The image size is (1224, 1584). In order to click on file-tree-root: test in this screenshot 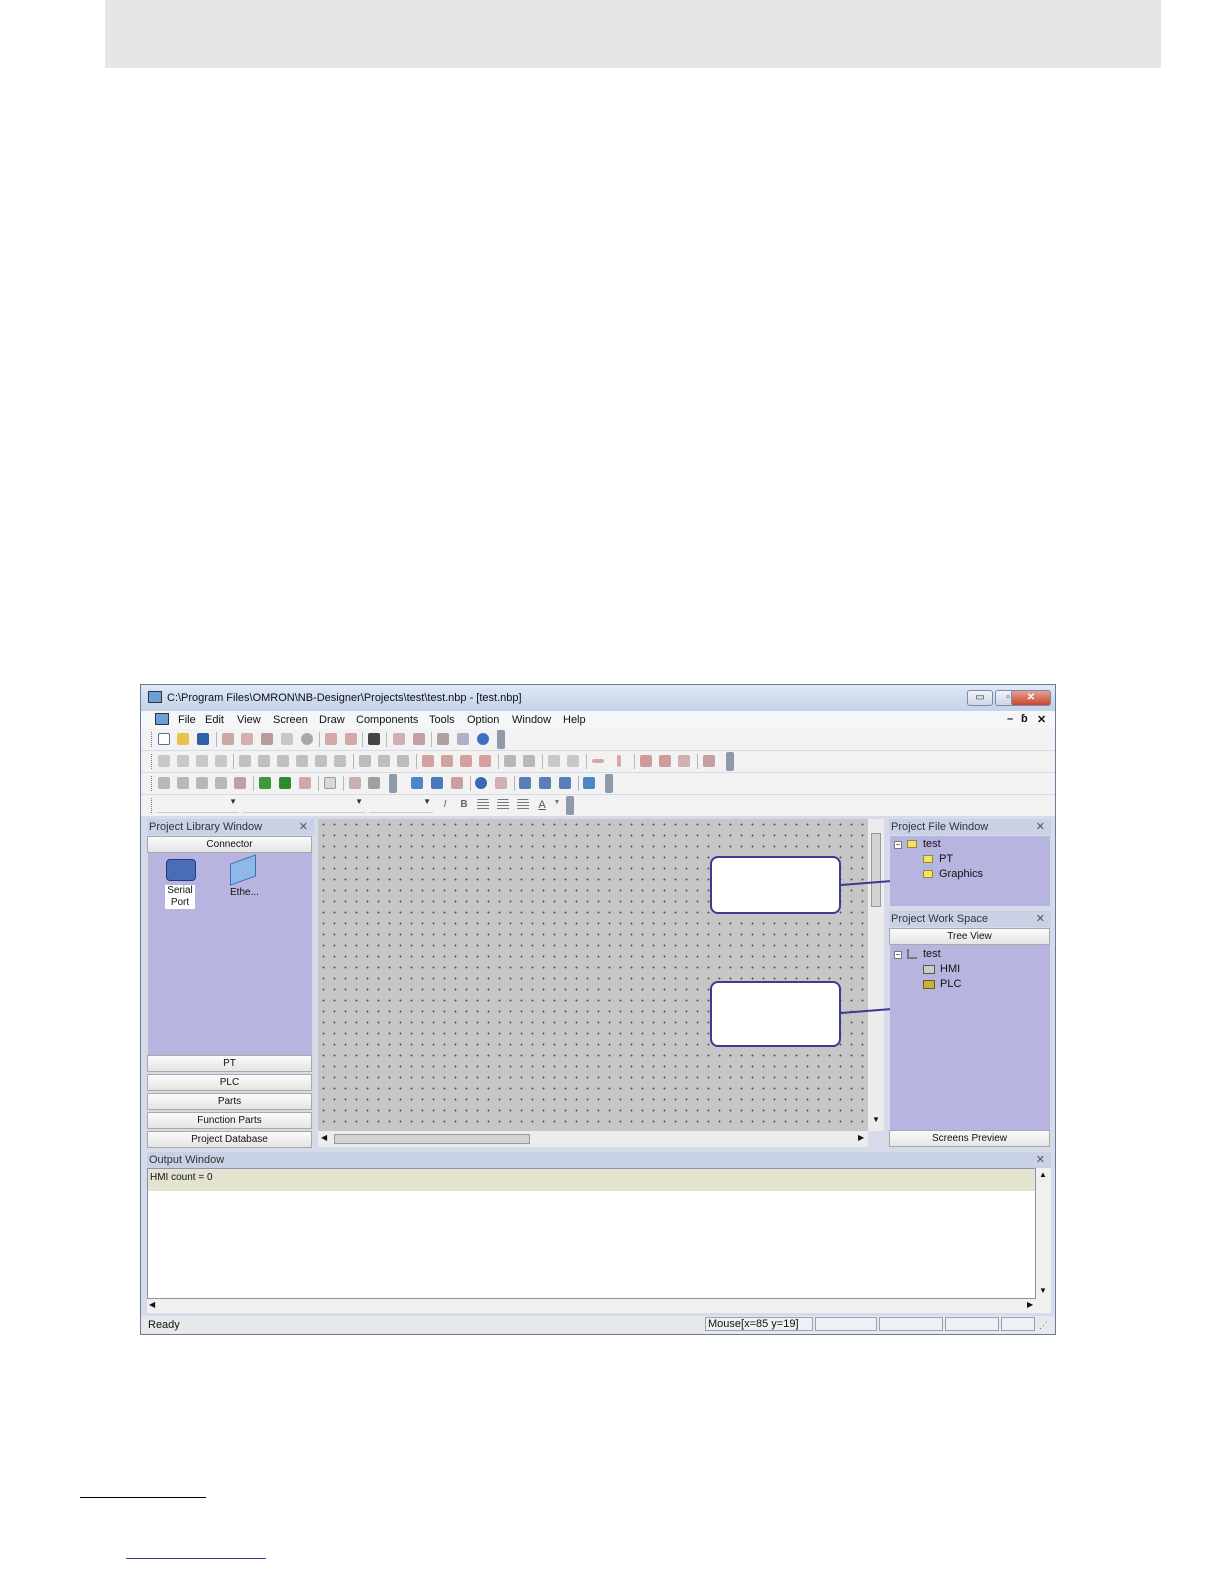, I will do `click(932, 844)`.